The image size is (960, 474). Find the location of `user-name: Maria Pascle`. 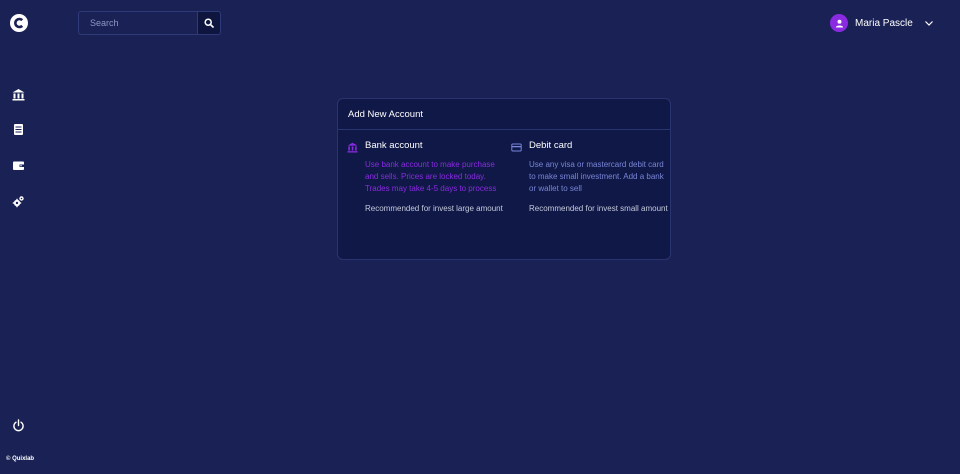

user-name: Maria Pascle is located at coordinates (884, 23).